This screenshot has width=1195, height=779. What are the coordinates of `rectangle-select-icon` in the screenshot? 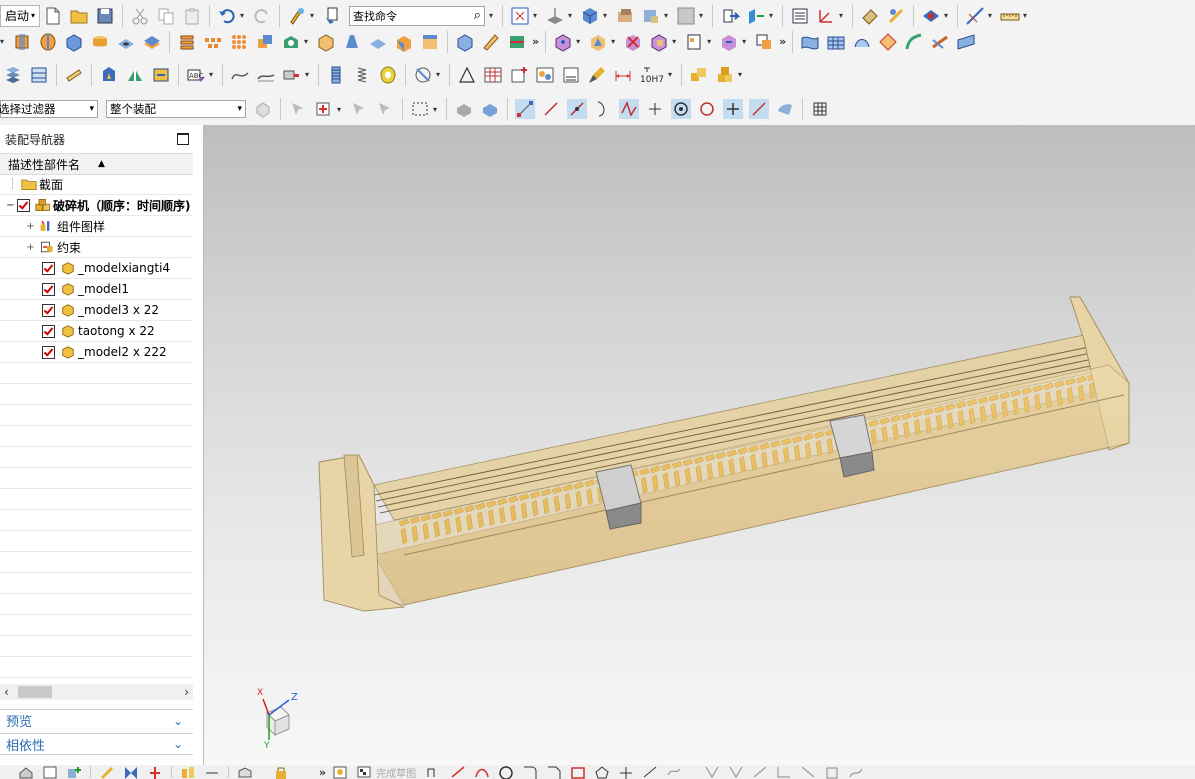 It's located at (420, 109).